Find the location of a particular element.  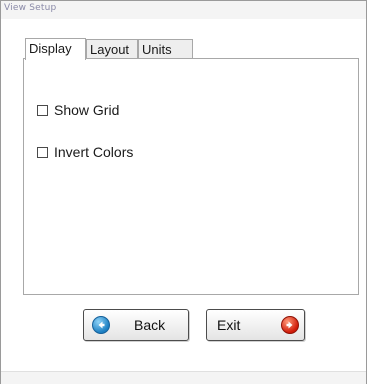

status-bar is located at coordinates (183, 377).